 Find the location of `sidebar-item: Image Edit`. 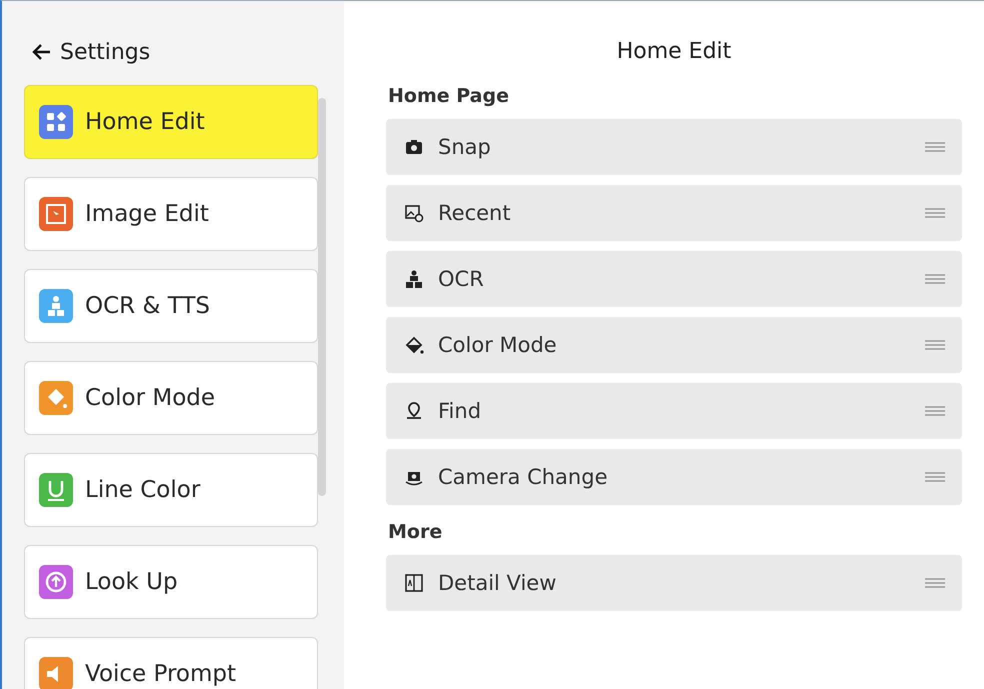

sidebar-item: Image Edit is located at coordinates (171, 214).